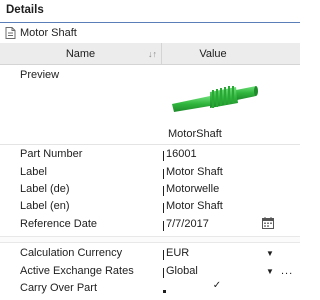  I want to click on setting-row: Carry Over Part, so click(150, 288).